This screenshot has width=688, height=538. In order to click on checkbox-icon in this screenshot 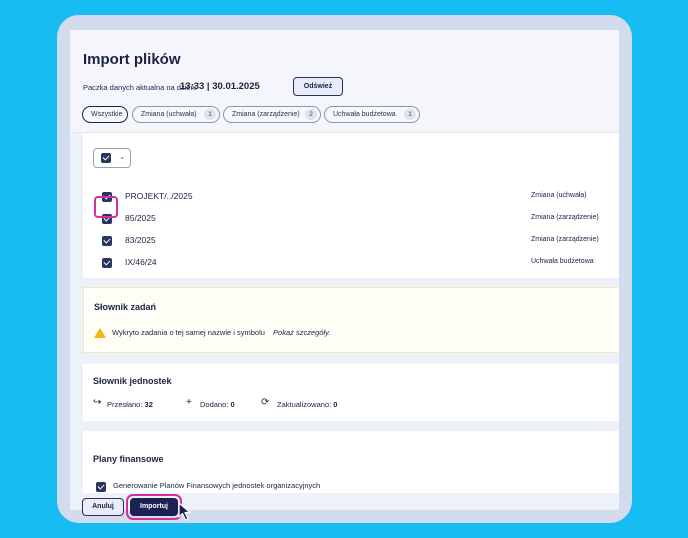, I will do `click(106, 158)`.